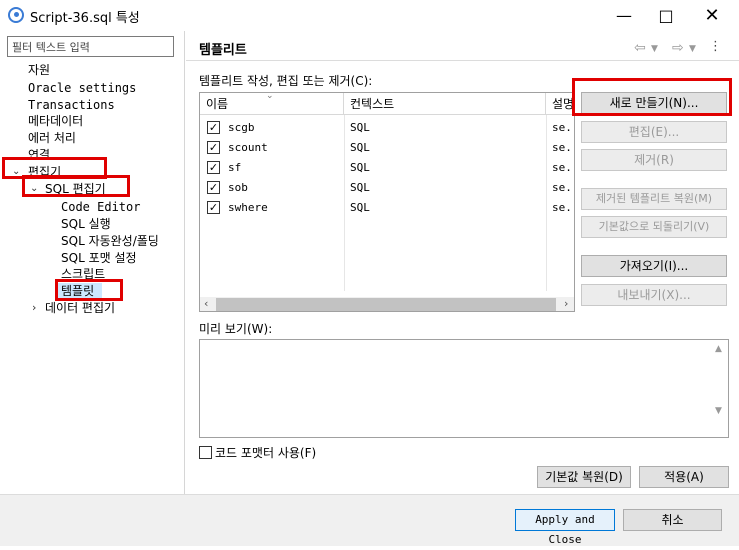 The image size is (739, 550). What do you see at coordinates (565, 527) in the screenshot?
I see `apply-and-close-button: Apply and Close` at bounding box center [565, 527].